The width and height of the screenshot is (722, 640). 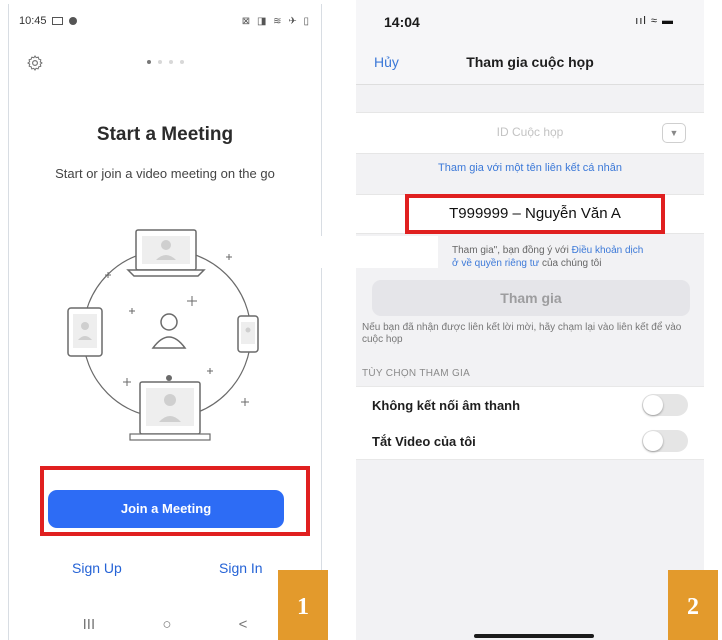 What do you see at coordinates (33, 21) in the screenshot?
I see `clock: 10:45` at bounding box center [33, 21].